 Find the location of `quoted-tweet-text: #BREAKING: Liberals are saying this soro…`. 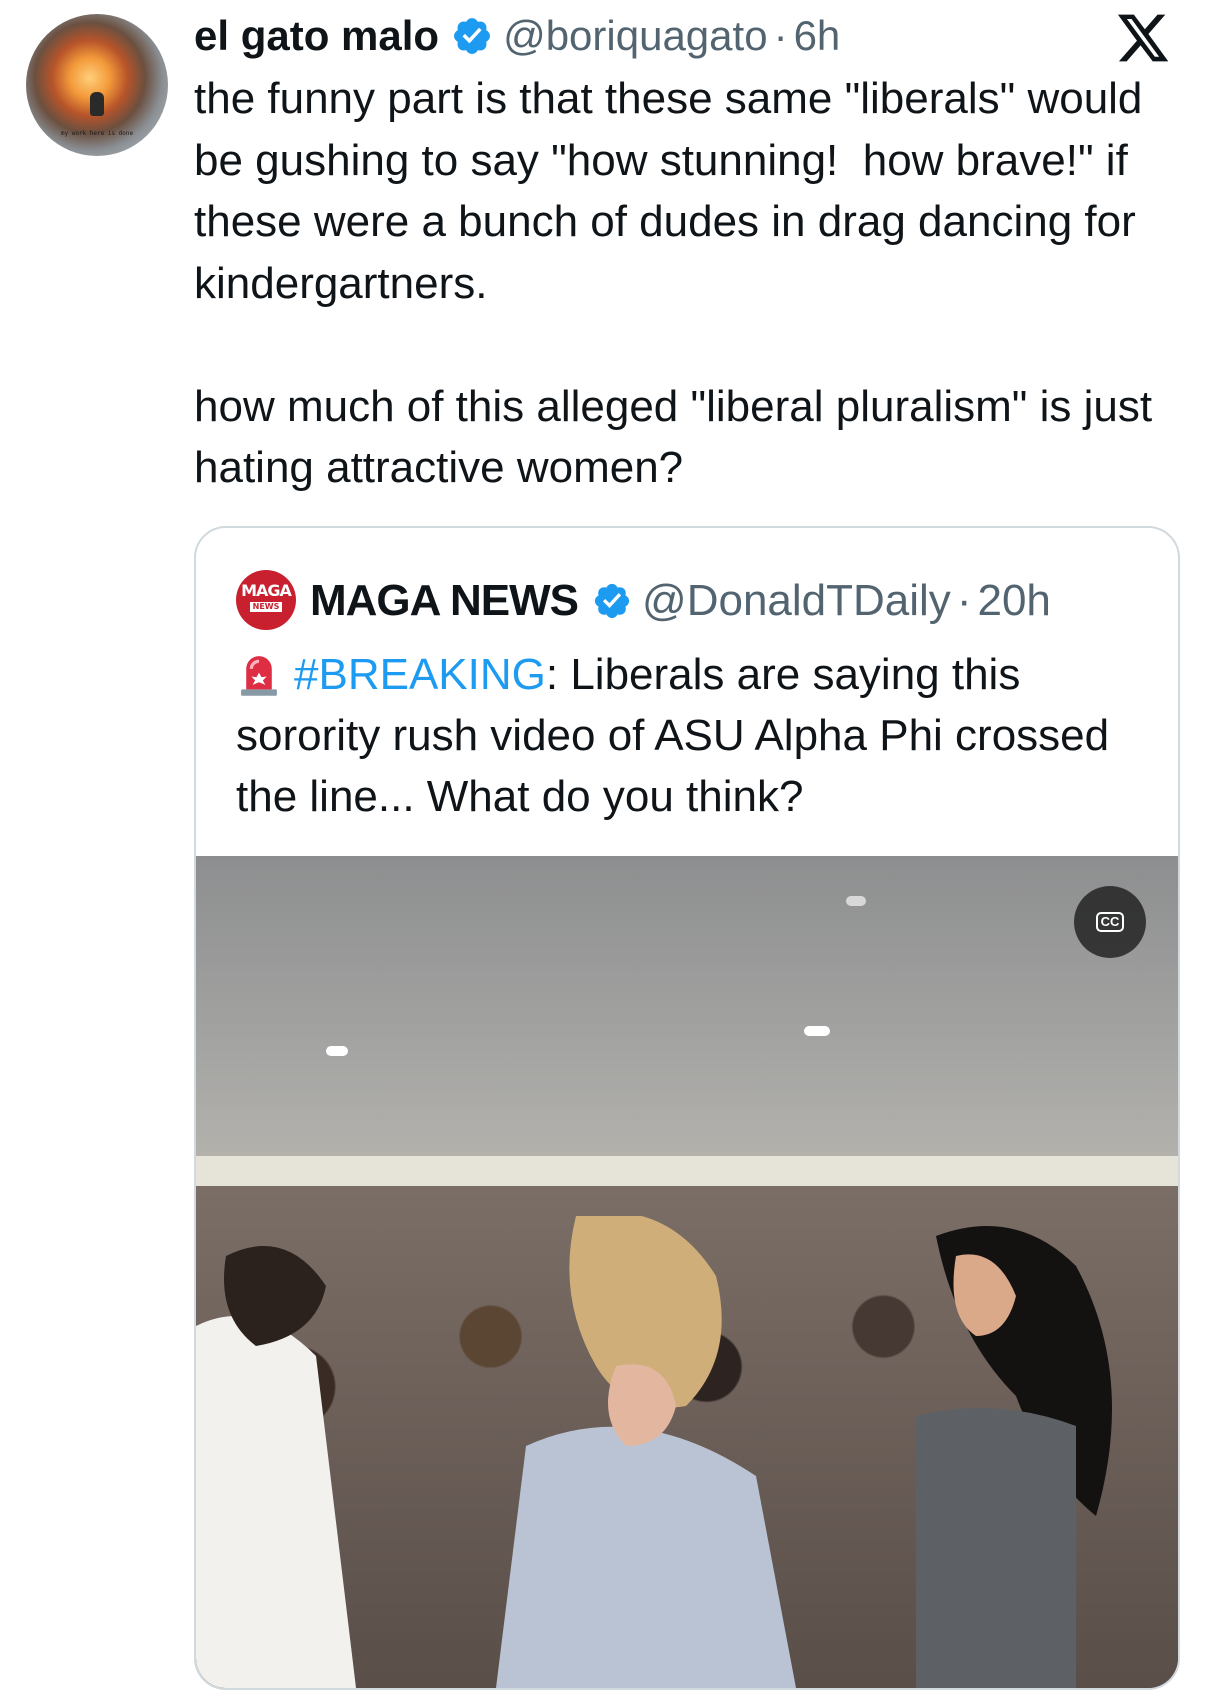

quoted-tweet-text: #BREAKING: Liberals are saying this soro… is located at coordinates (686, 735).